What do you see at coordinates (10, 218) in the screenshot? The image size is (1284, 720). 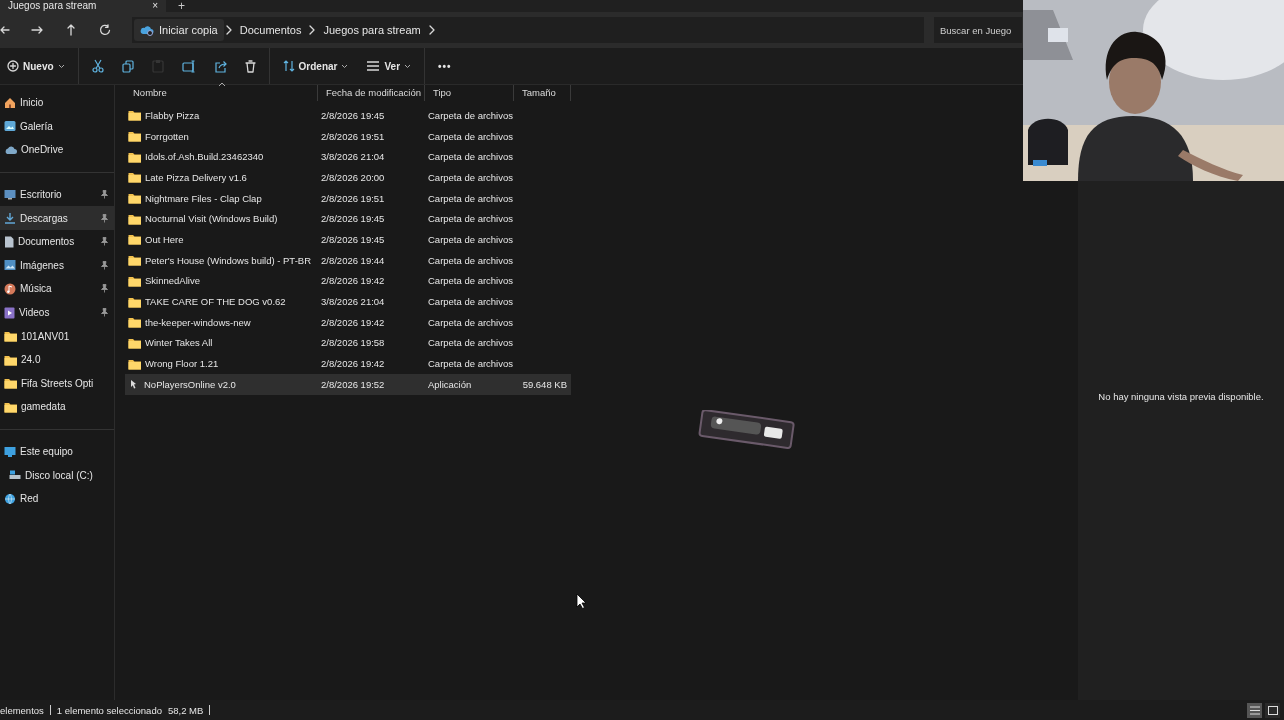 I see `download-icon` at bounding box center [10, 218].